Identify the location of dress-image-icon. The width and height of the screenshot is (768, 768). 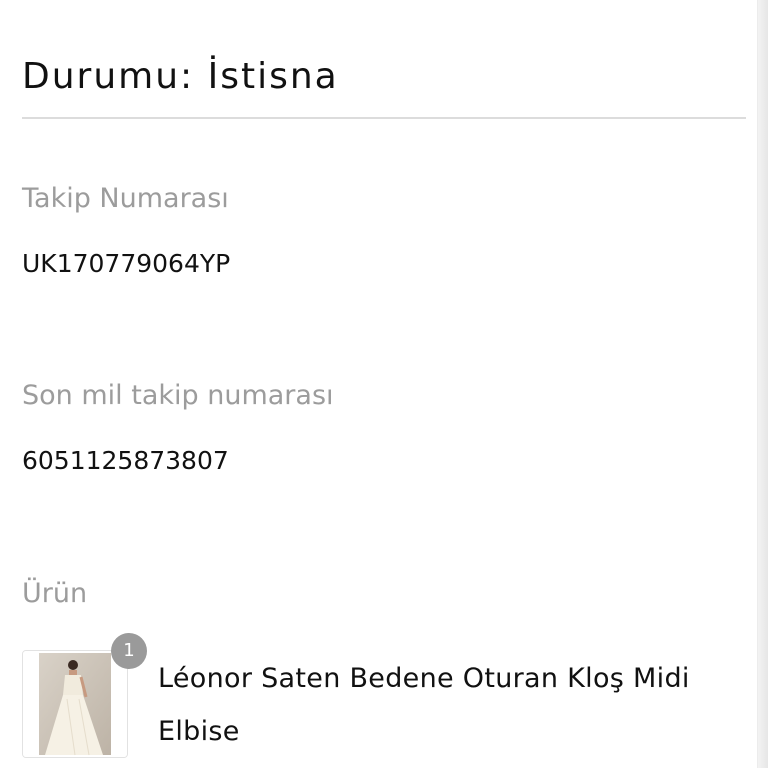
(75, 704).